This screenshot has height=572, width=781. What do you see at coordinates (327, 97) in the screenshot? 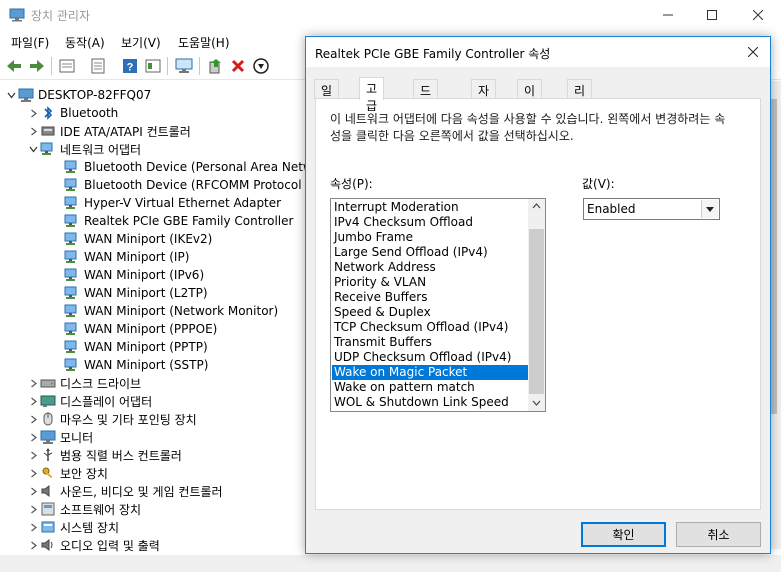
I see `tab-general: 일반` at bounding box center [327, 97].